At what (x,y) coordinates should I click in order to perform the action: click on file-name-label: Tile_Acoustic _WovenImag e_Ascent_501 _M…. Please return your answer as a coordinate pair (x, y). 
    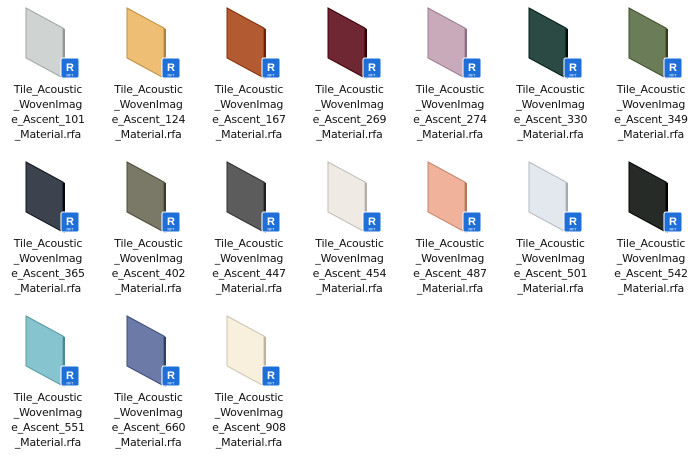
    Looking at the image, I should click on (550, 266).